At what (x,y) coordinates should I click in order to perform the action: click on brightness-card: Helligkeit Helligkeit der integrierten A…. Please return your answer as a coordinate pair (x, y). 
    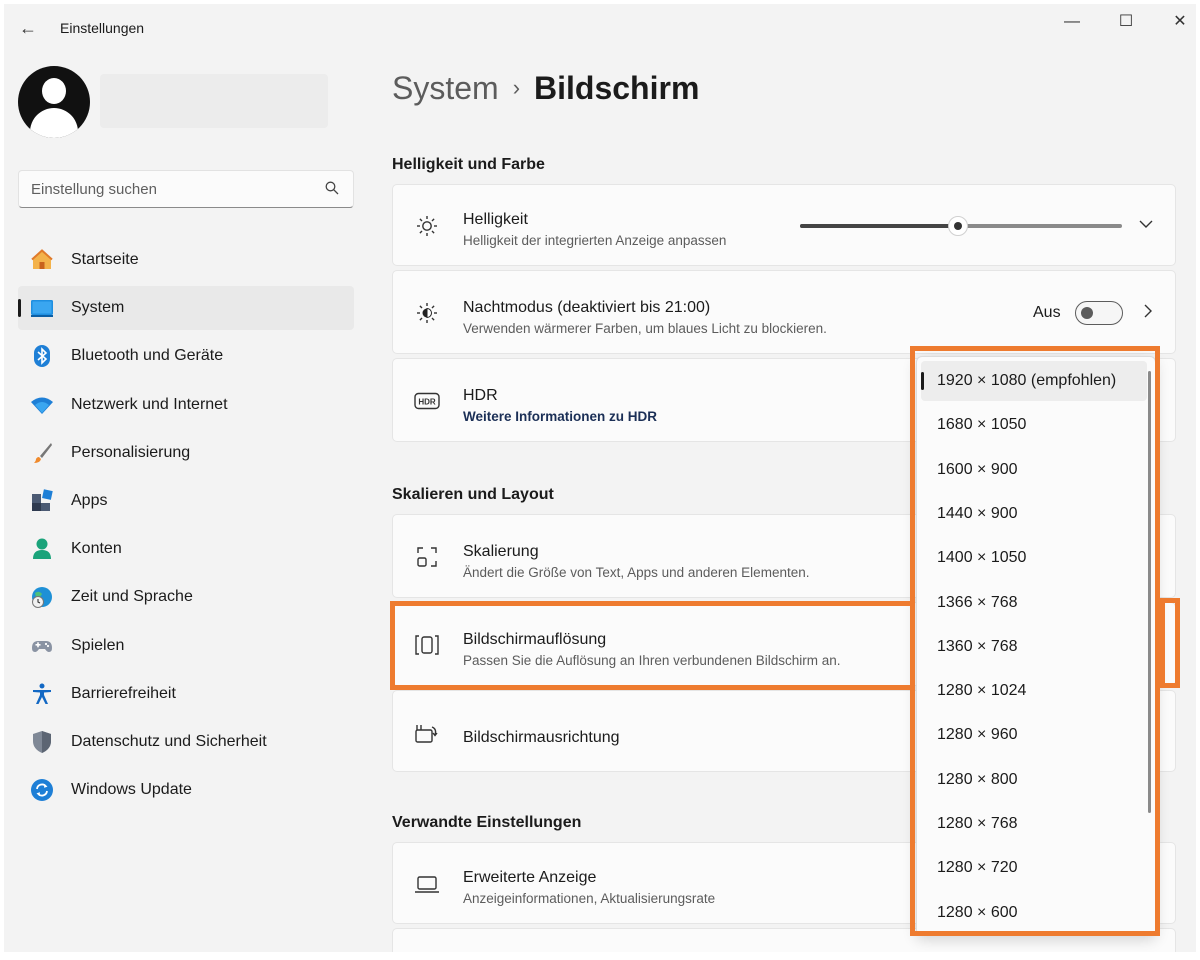
    Looking at the image, I should click on (784, 225).